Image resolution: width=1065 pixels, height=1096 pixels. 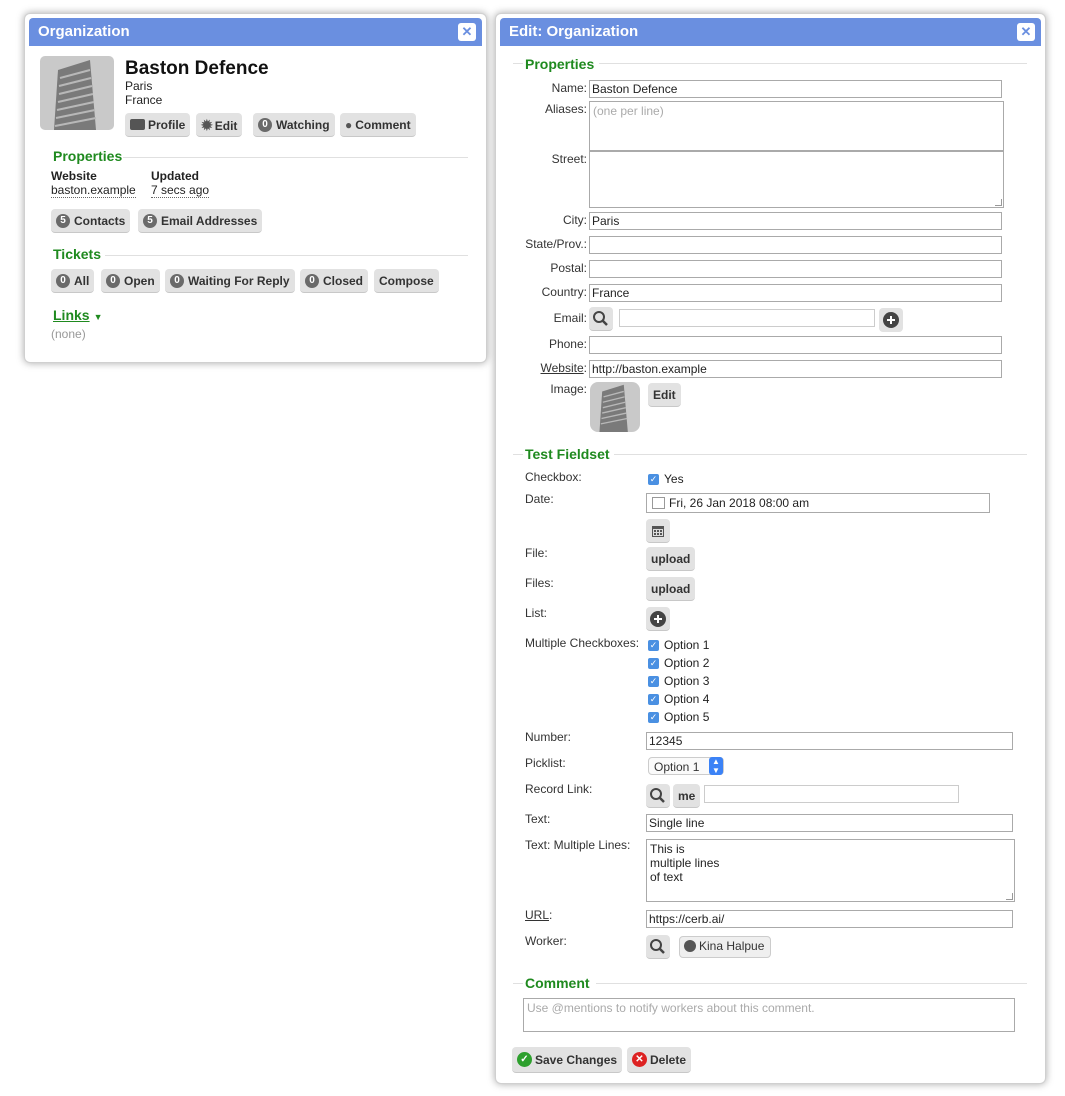 I want to click on files-label: Files:, so click(x=539, y=583).